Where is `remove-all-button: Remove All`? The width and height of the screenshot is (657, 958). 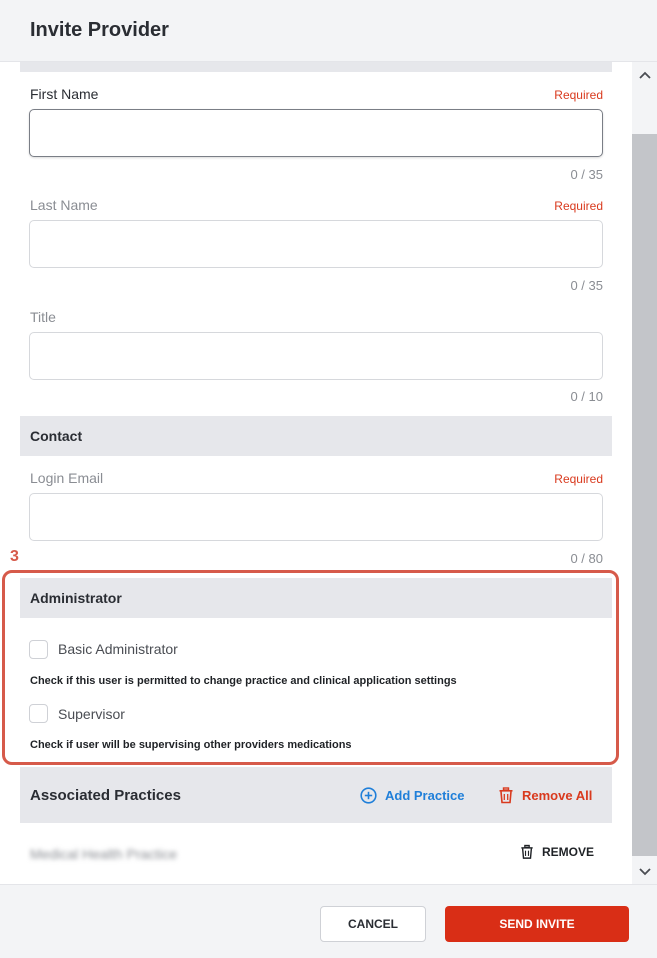 remove-all-button: Remove All is located at coordinates (545, 795).